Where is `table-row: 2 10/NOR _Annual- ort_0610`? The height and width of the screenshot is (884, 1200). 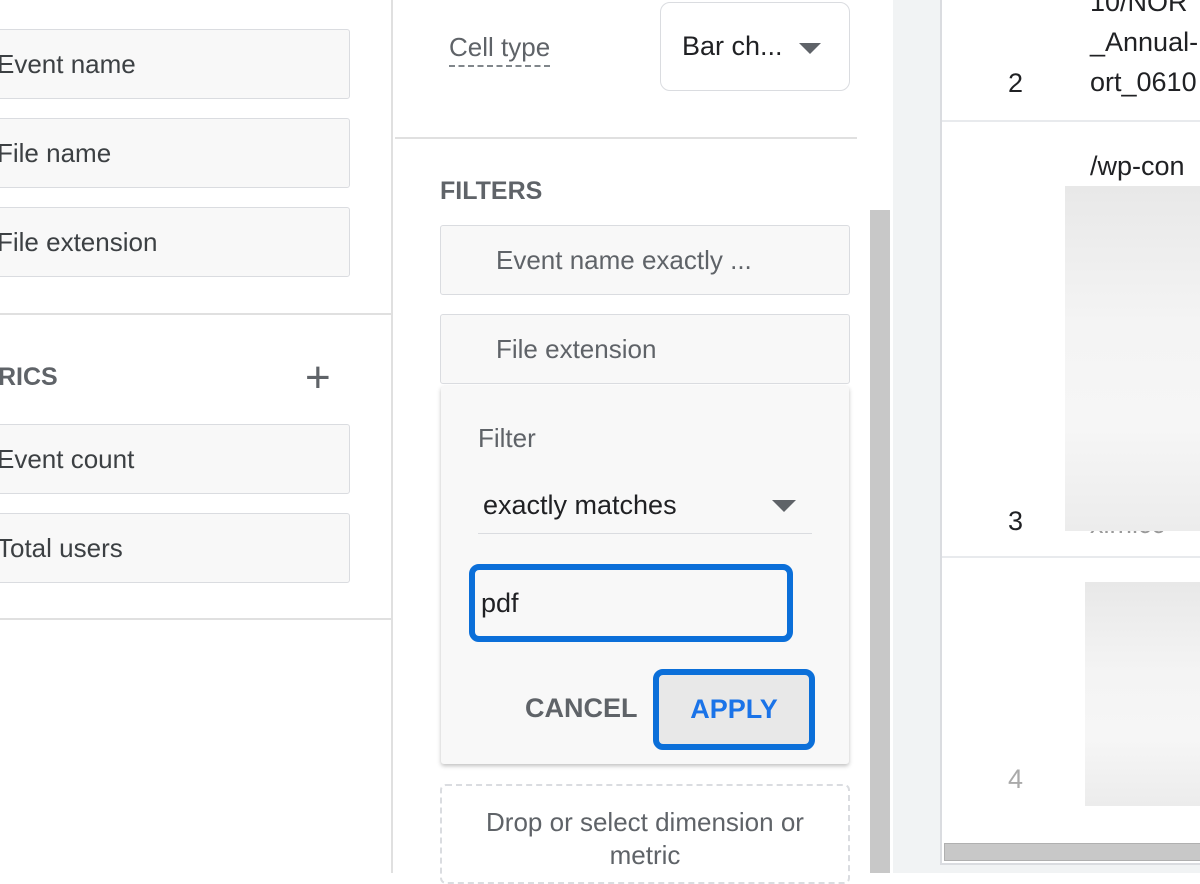 table-row: 2 10/NOR _Annual- ort_0610 is located at coordinates (1071, 61).